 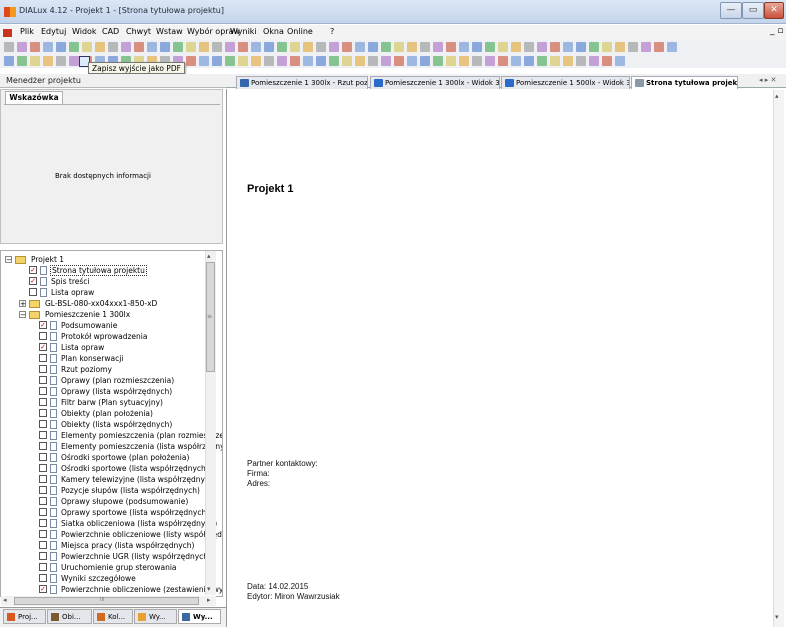 I want to click on tree-hscroll-thumb, so click(x=106, y=601).